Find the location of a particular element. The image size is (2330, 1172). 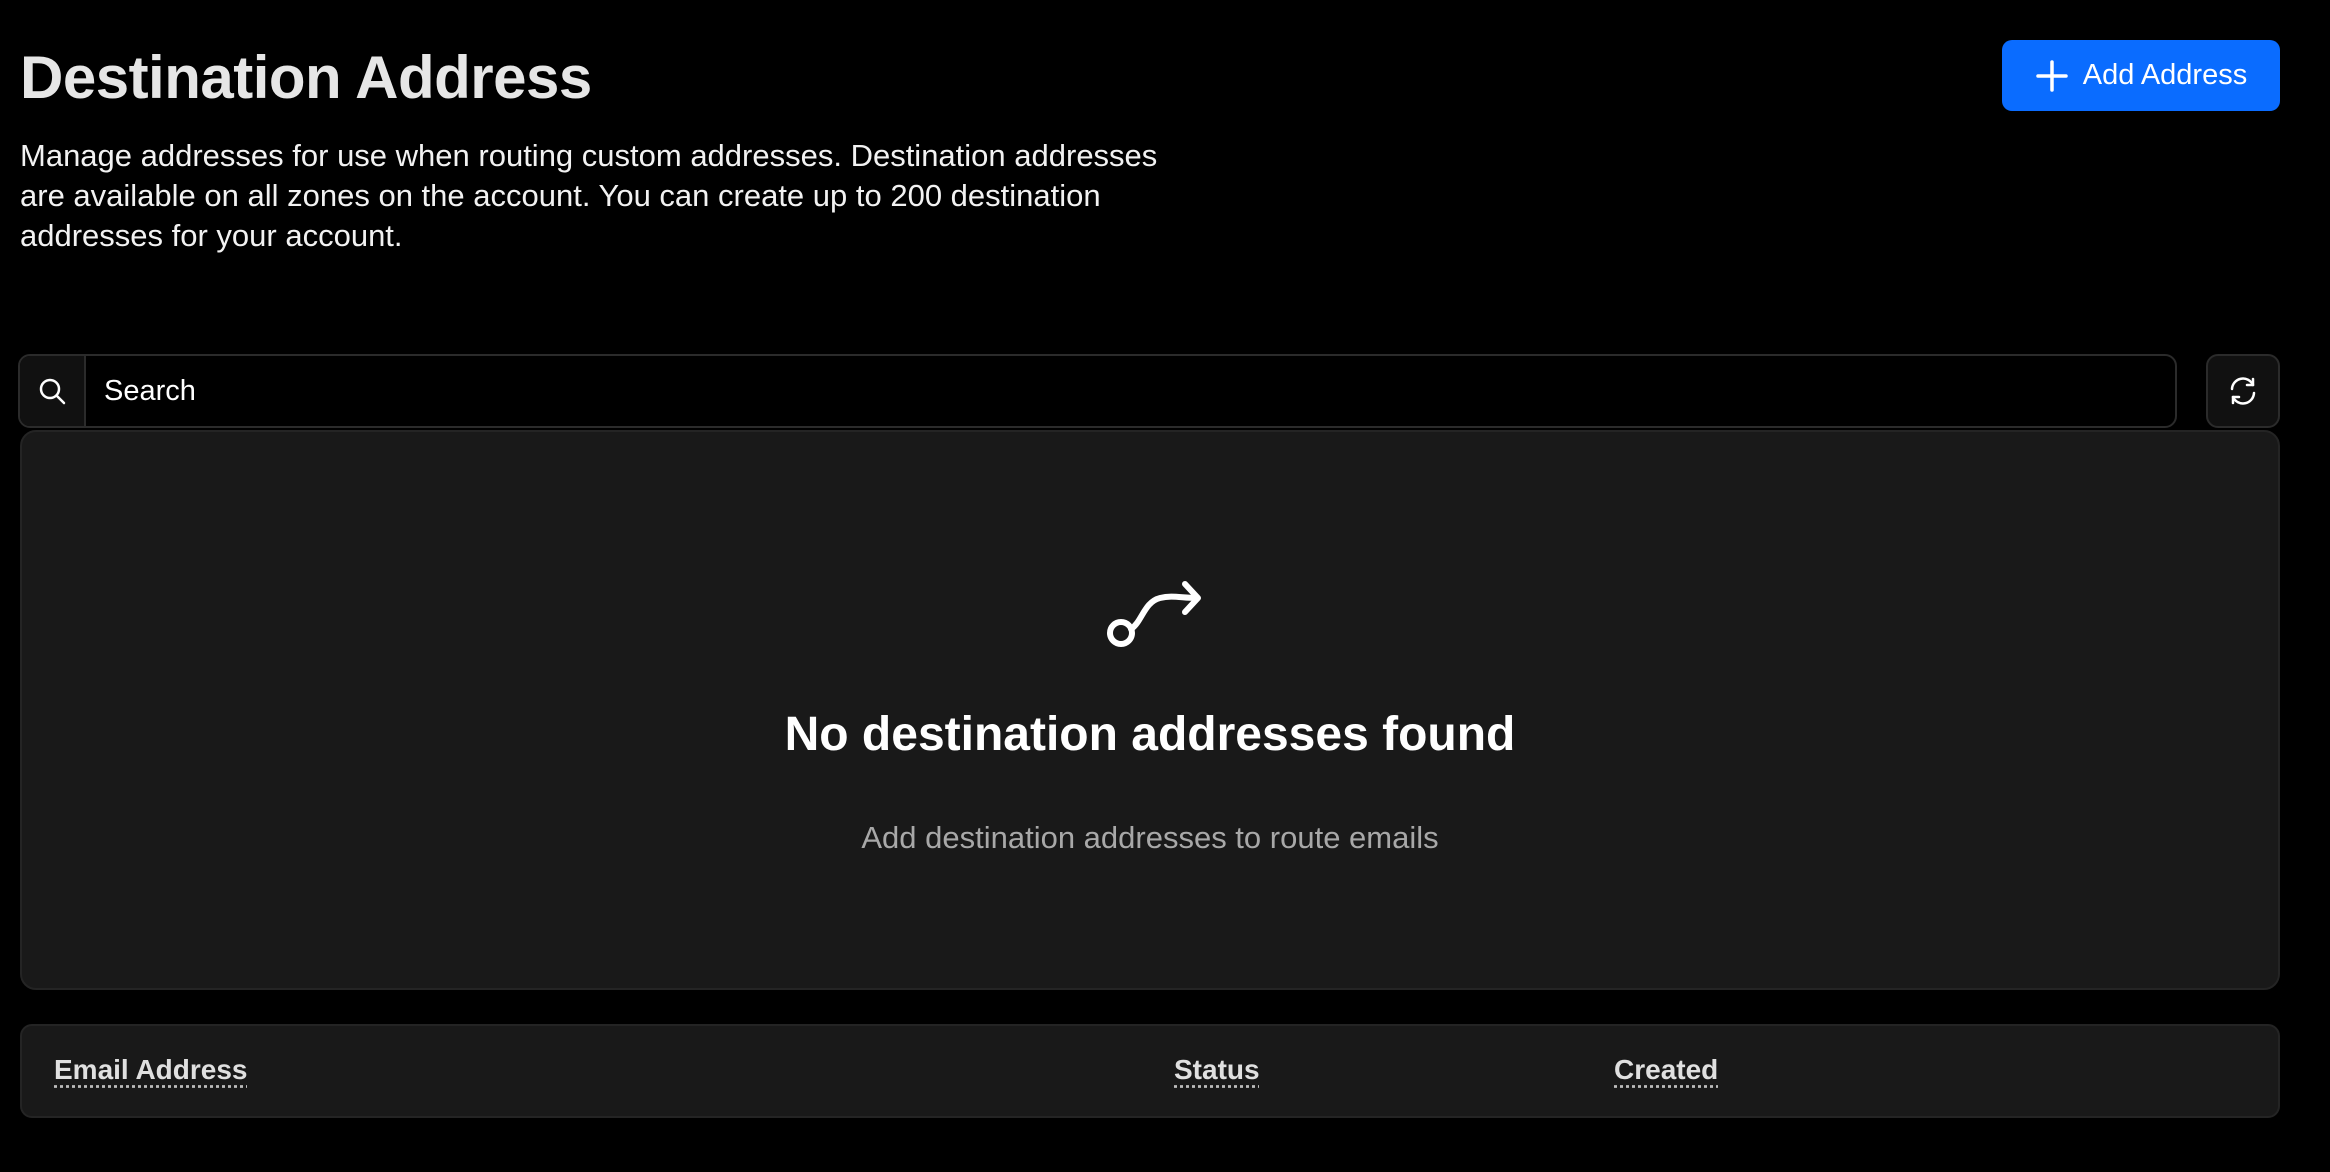

refresh-icon is located at coordinates (2243, 391).